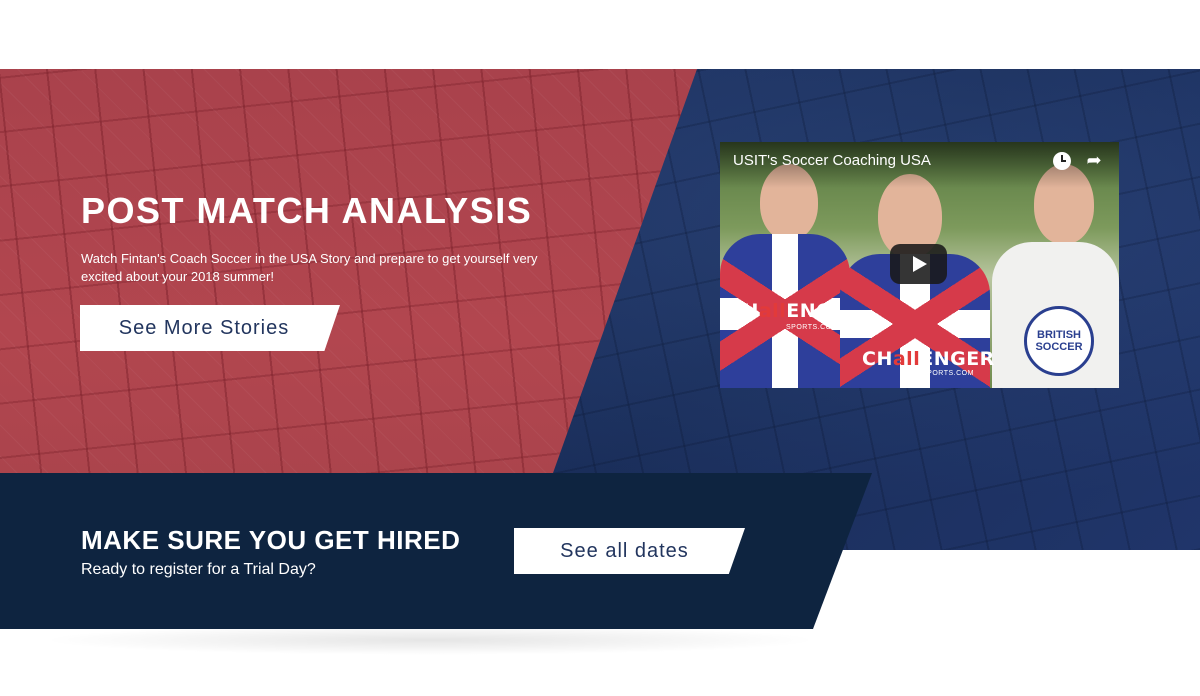  I want to click on see-all-dates-button: See all dates, so click(629, 551).